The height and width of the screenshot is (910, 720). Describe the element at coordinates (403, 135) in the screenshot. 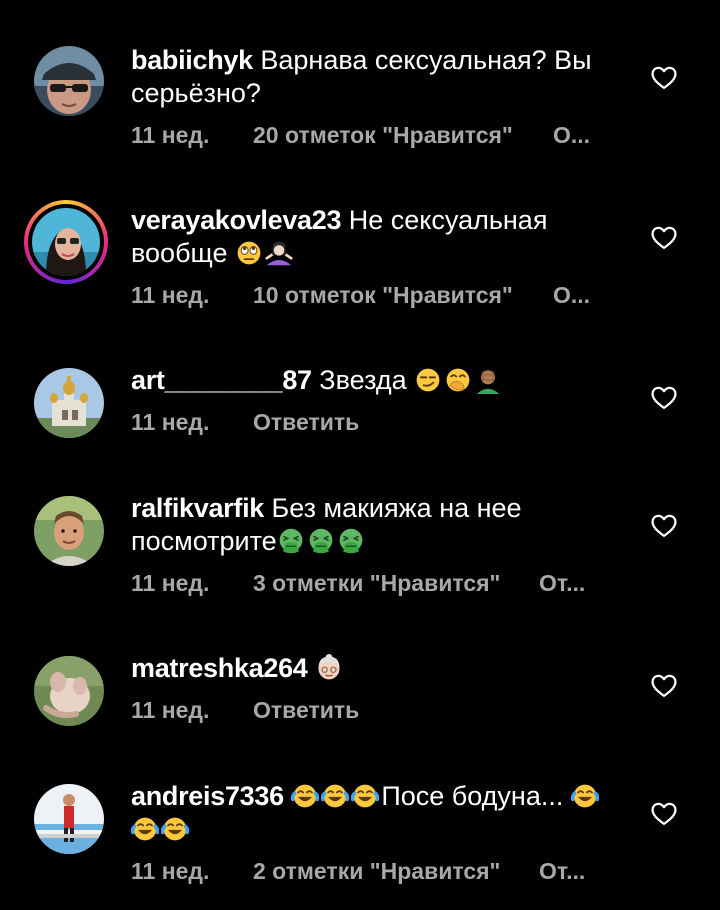

I see `likes-count: 20 отметок "Нравится"` at that location.